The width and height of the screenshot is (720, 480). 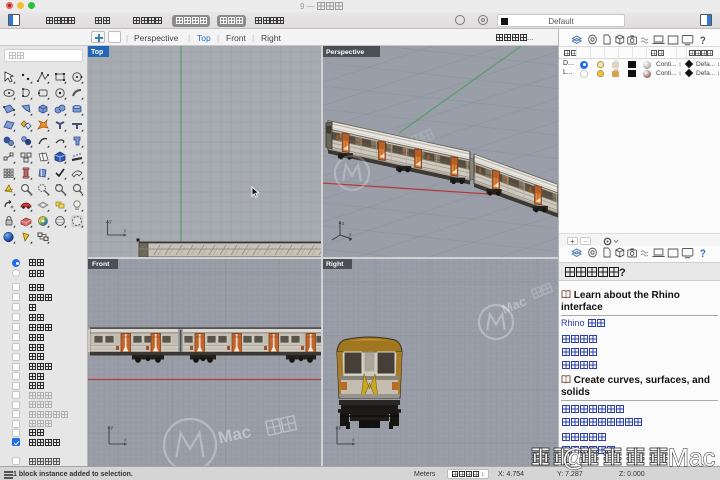 What do you see at coordinates (345, 52) in the screenshot?
I see `svg-text: Perspective` at bounding box center [345, 52].